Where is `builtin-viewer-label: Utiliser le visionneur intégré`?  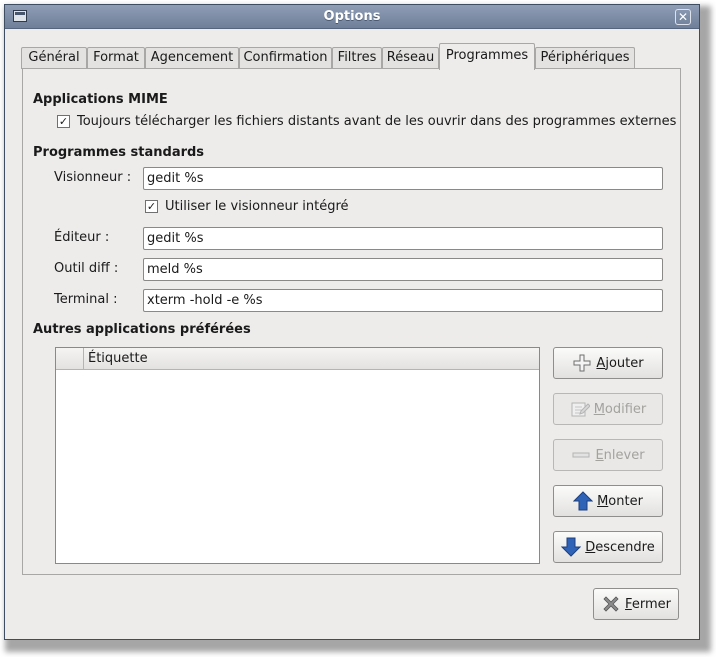 builtin-viewer-label: Utiliser le visionneur intégré is located at coordinates (257, 206).